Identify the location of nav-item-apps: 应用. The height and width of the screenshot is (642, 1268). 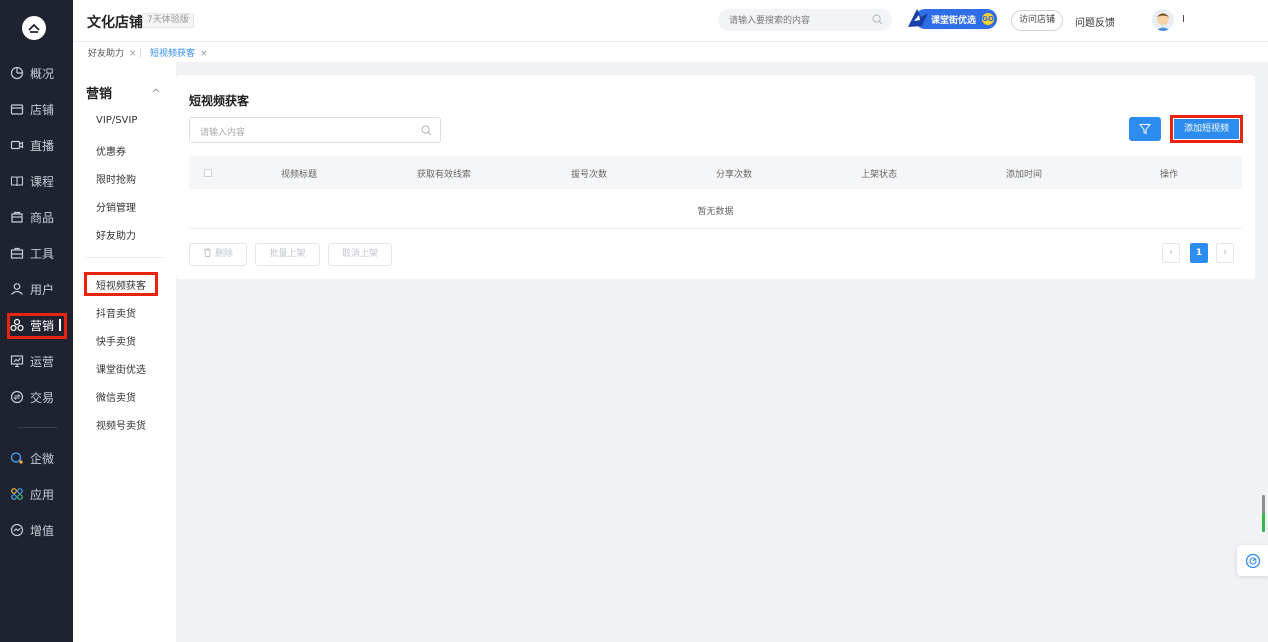
(36, 494).